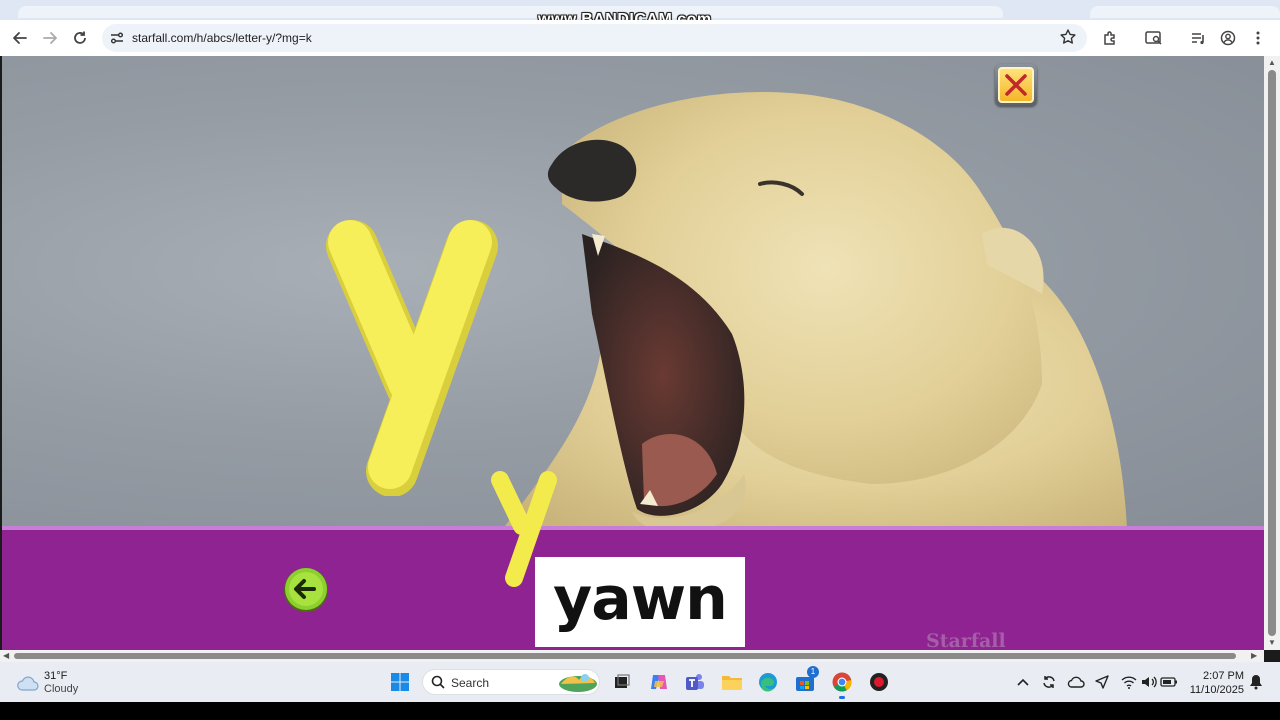 Image resolution: width=1280 pixels, height=720 pixels. I want to click on arrow-left-icon, so click(306, 590).